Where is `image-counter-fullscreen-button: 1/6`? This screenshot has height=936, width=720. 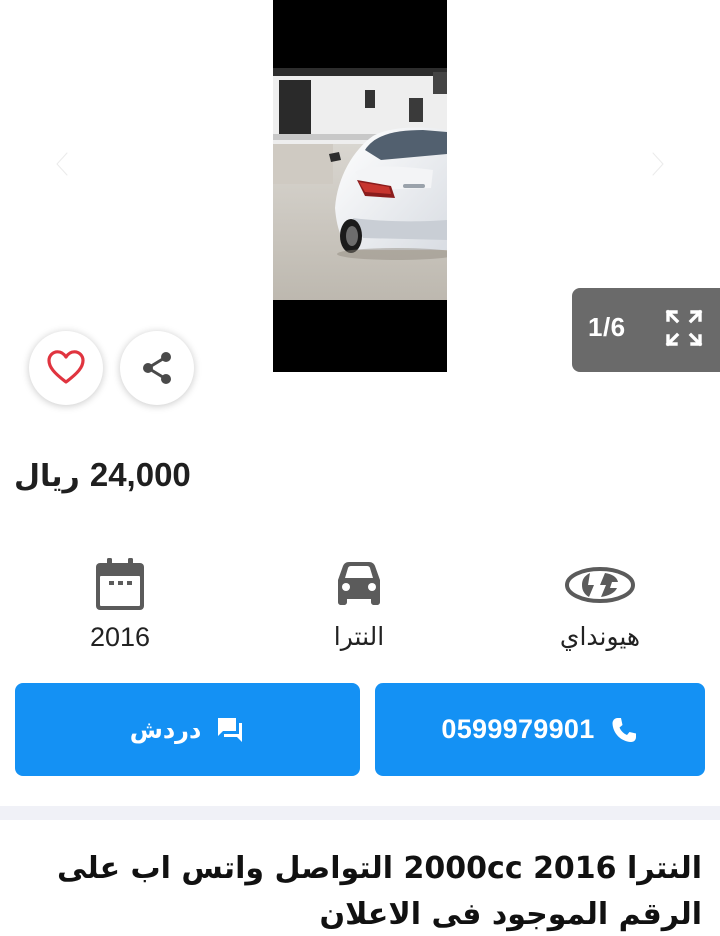
image-counter-fullscreen-button: 1/6 is located at coordinates (646, 330).